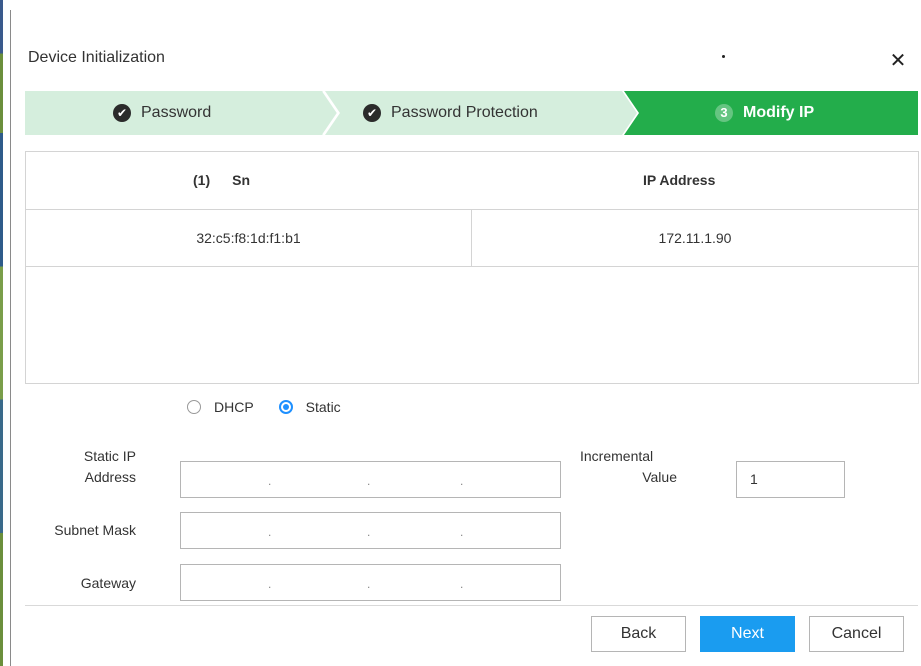  Describe the element at coordinates (723, 56) in the screenshot. I see `dot-mark` at that location.